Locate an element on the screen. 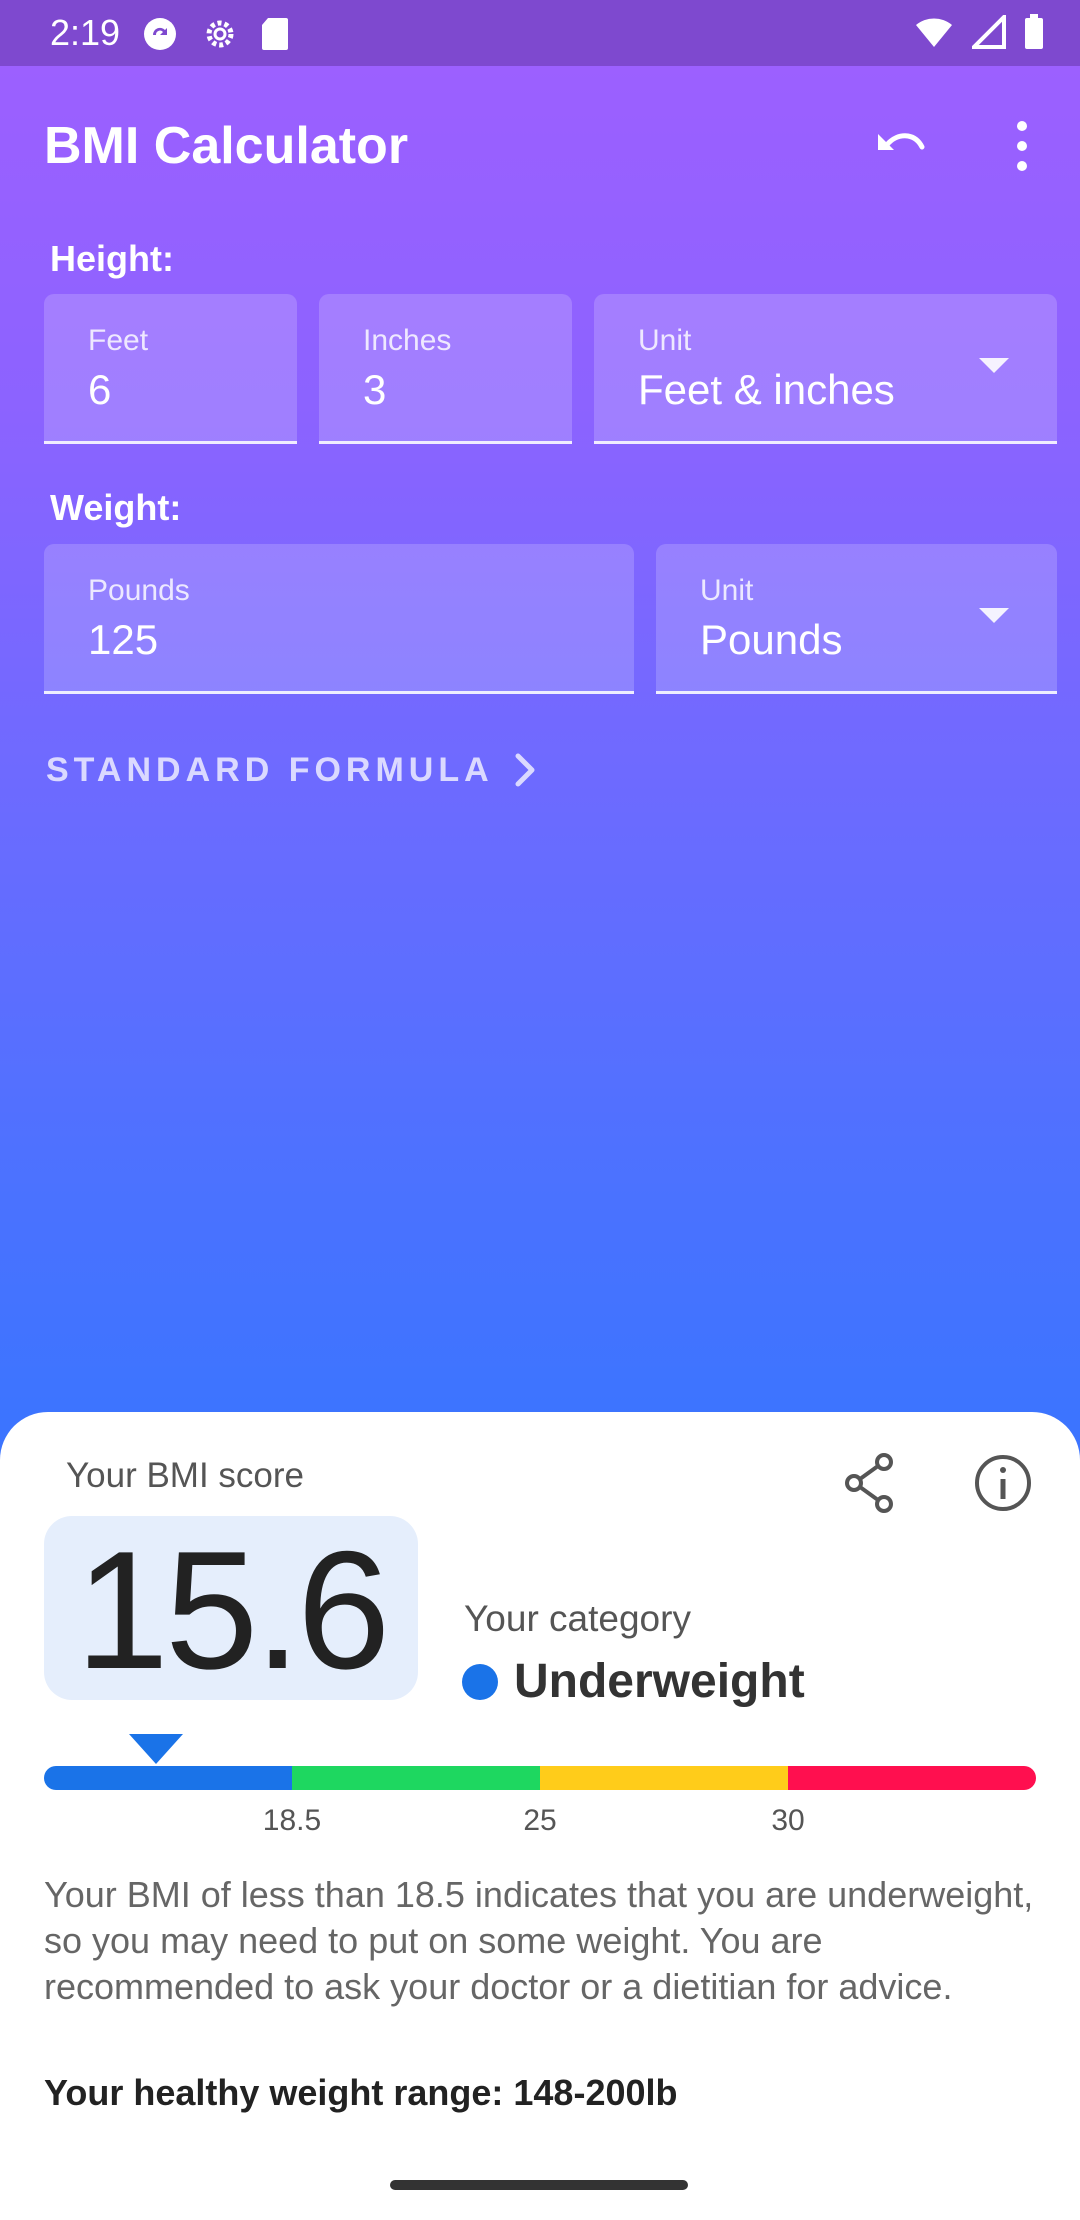 This screenshot has width=1080, height=2220. weight-section-label: Weight: is located at coordinates (116, 507).